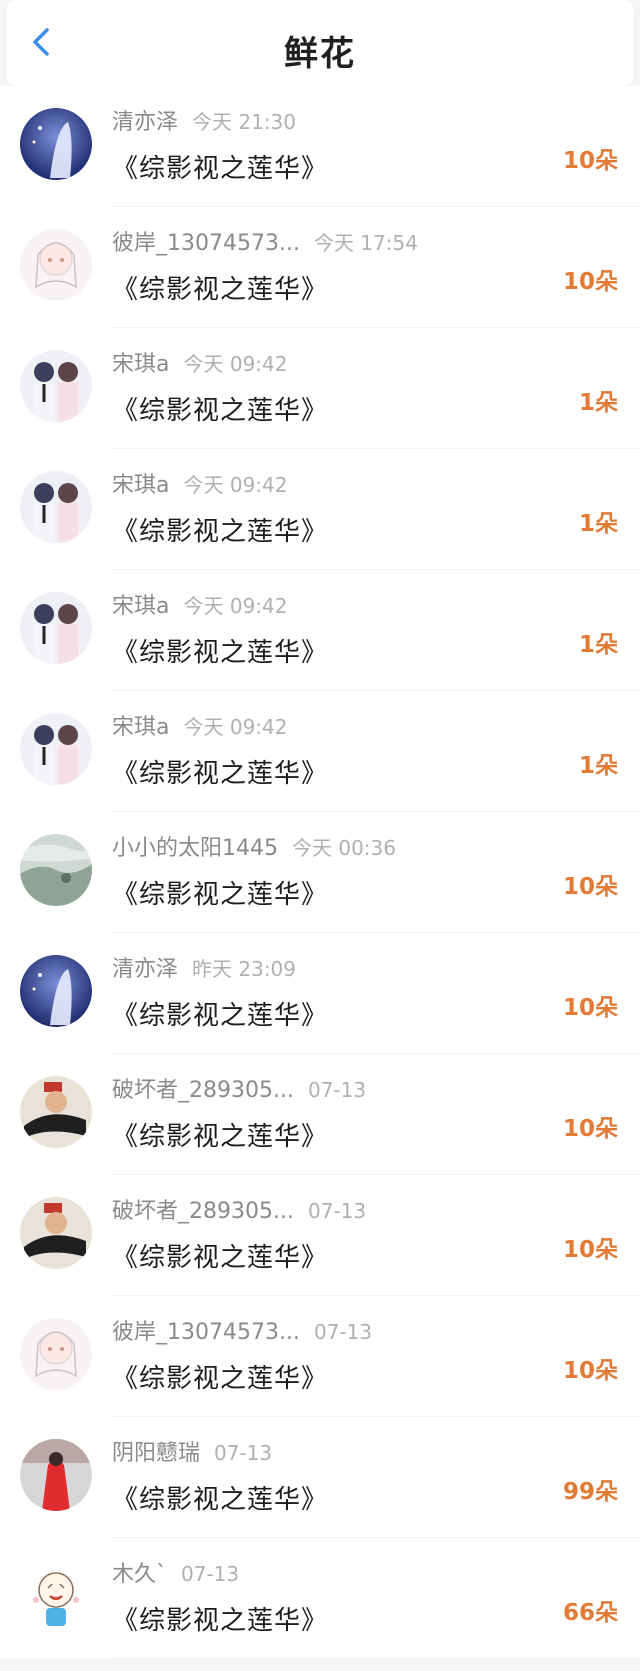 Image resolution: width=640 pixels, height=1671 pixels. What do you see at coordinates (316, 870) in the screenshot?
I see `row-info: 小小的太阳1445 今天 00:36 《综影视之莲华》` at bounding box center [316, 870].